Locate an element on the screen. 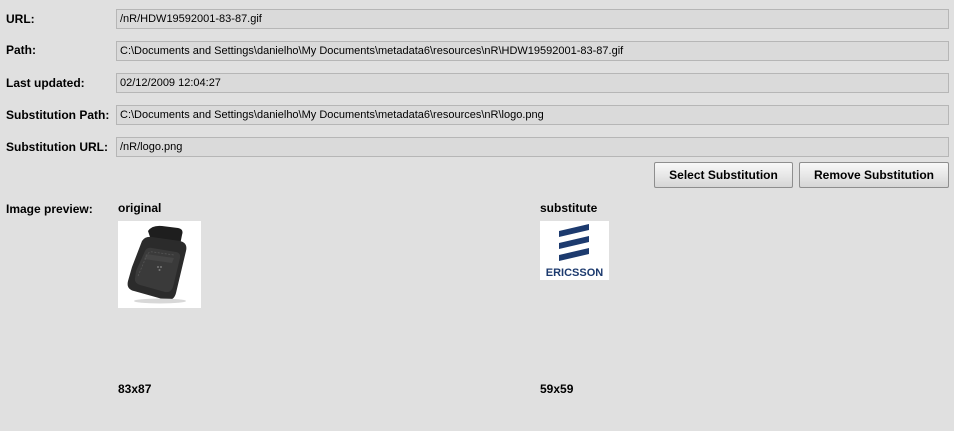  phone-holster-icon is located at coordinates (157, 264).